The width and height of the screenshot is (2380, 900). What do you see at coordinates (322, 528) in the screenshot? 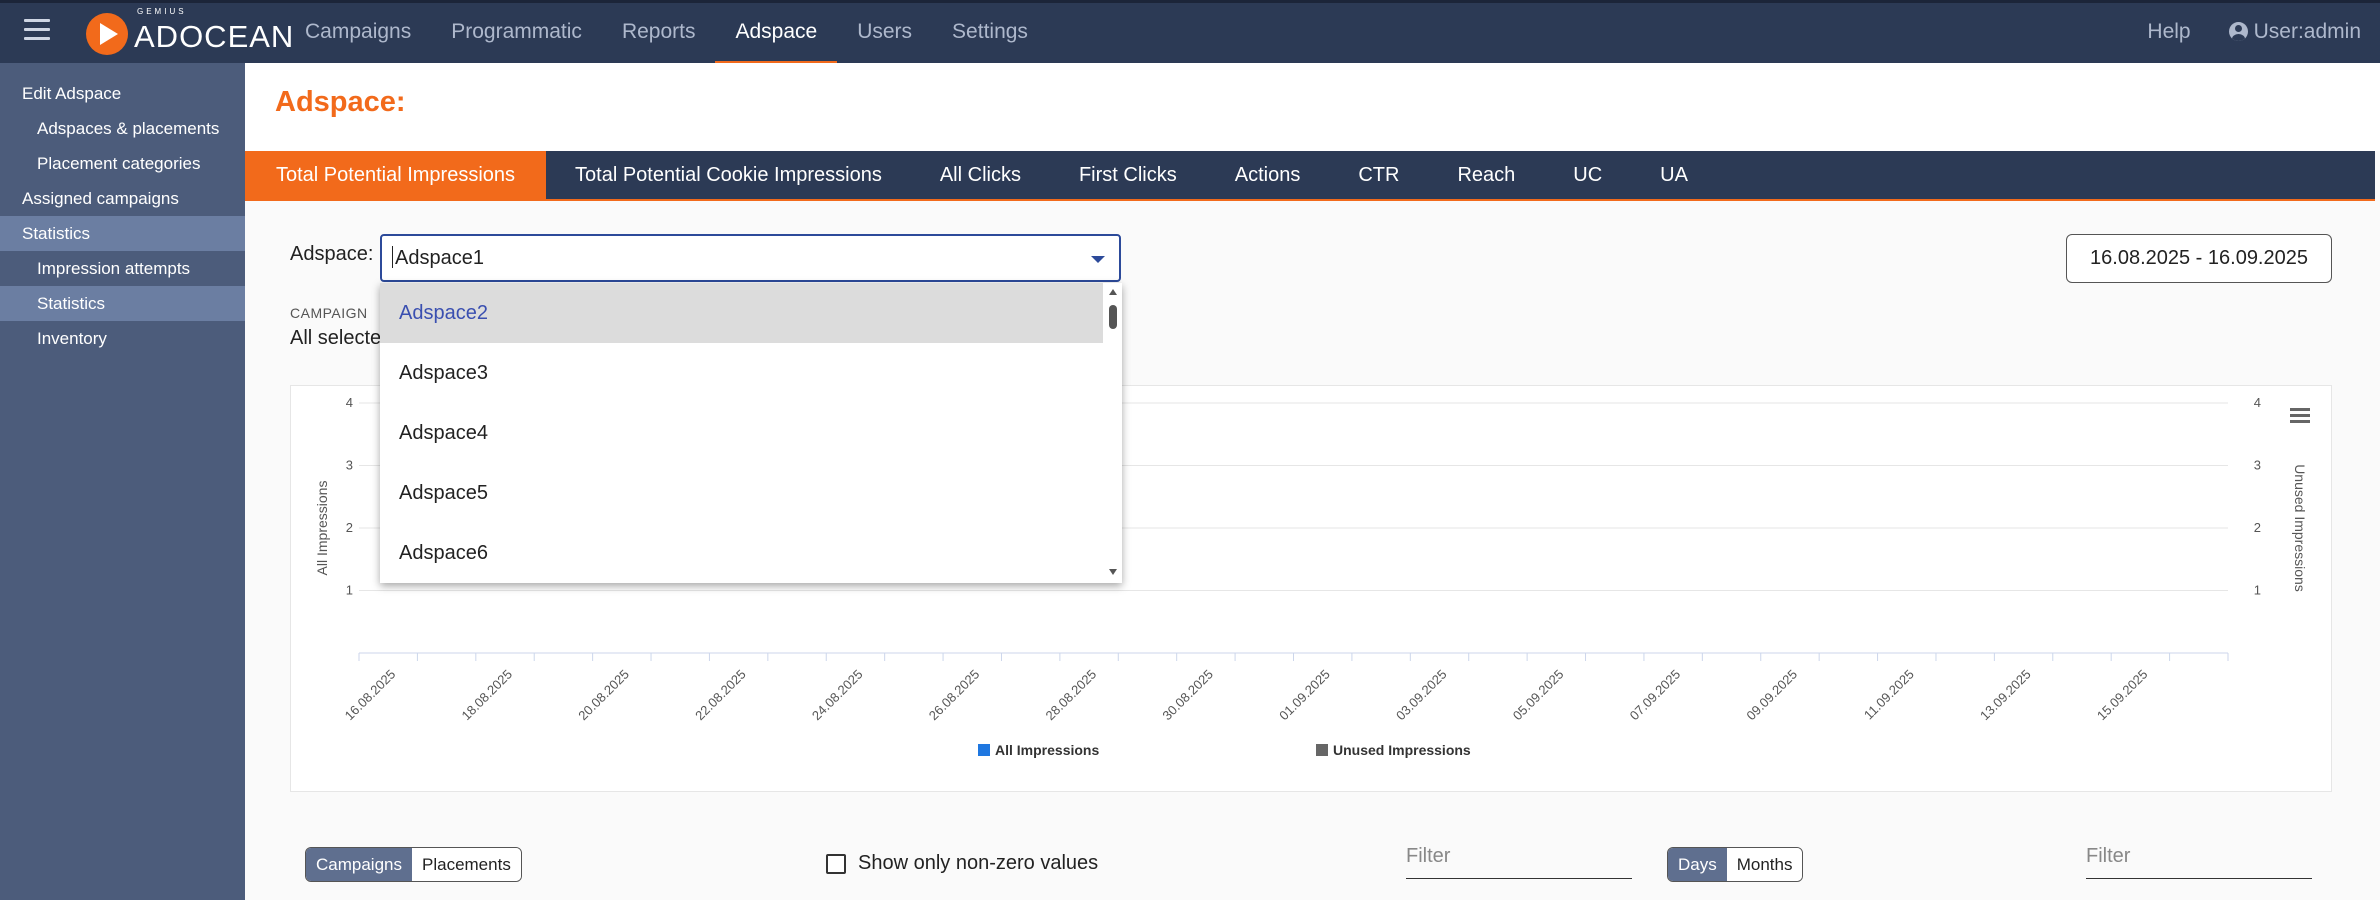
I see `y-axis-title: All Impressions` at bounding box center [322, 528].